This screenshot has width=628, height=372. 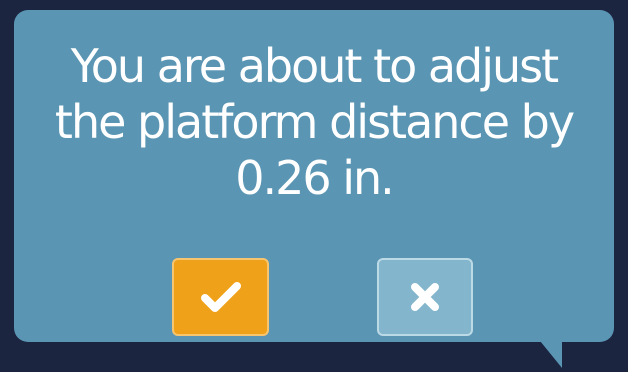 I want to click on message-line-2: the platform distance by, so click(x=314, y=122).